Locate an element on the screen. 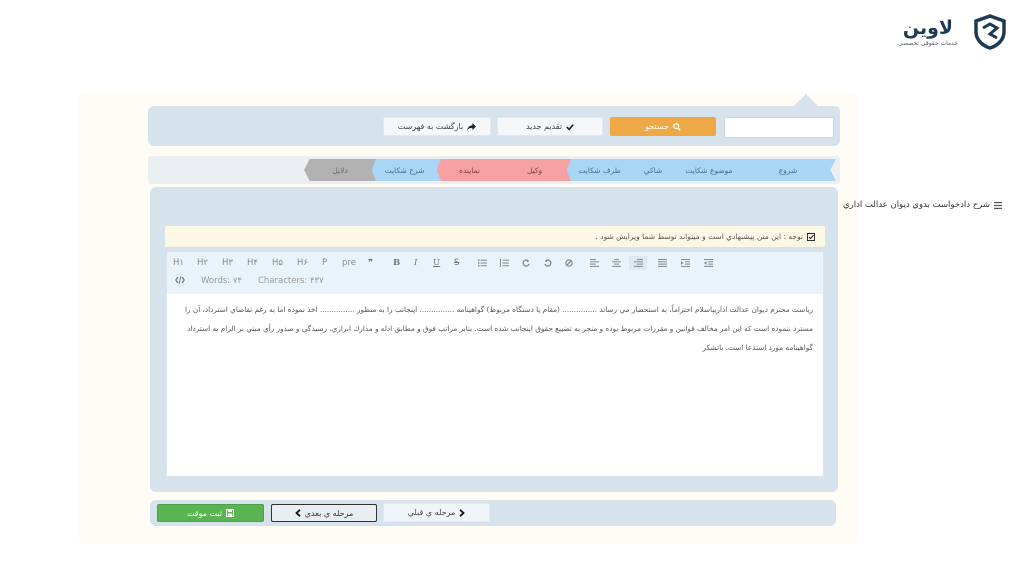  new-submission-label: تقديم جديد is located at coordinates (544, 126).